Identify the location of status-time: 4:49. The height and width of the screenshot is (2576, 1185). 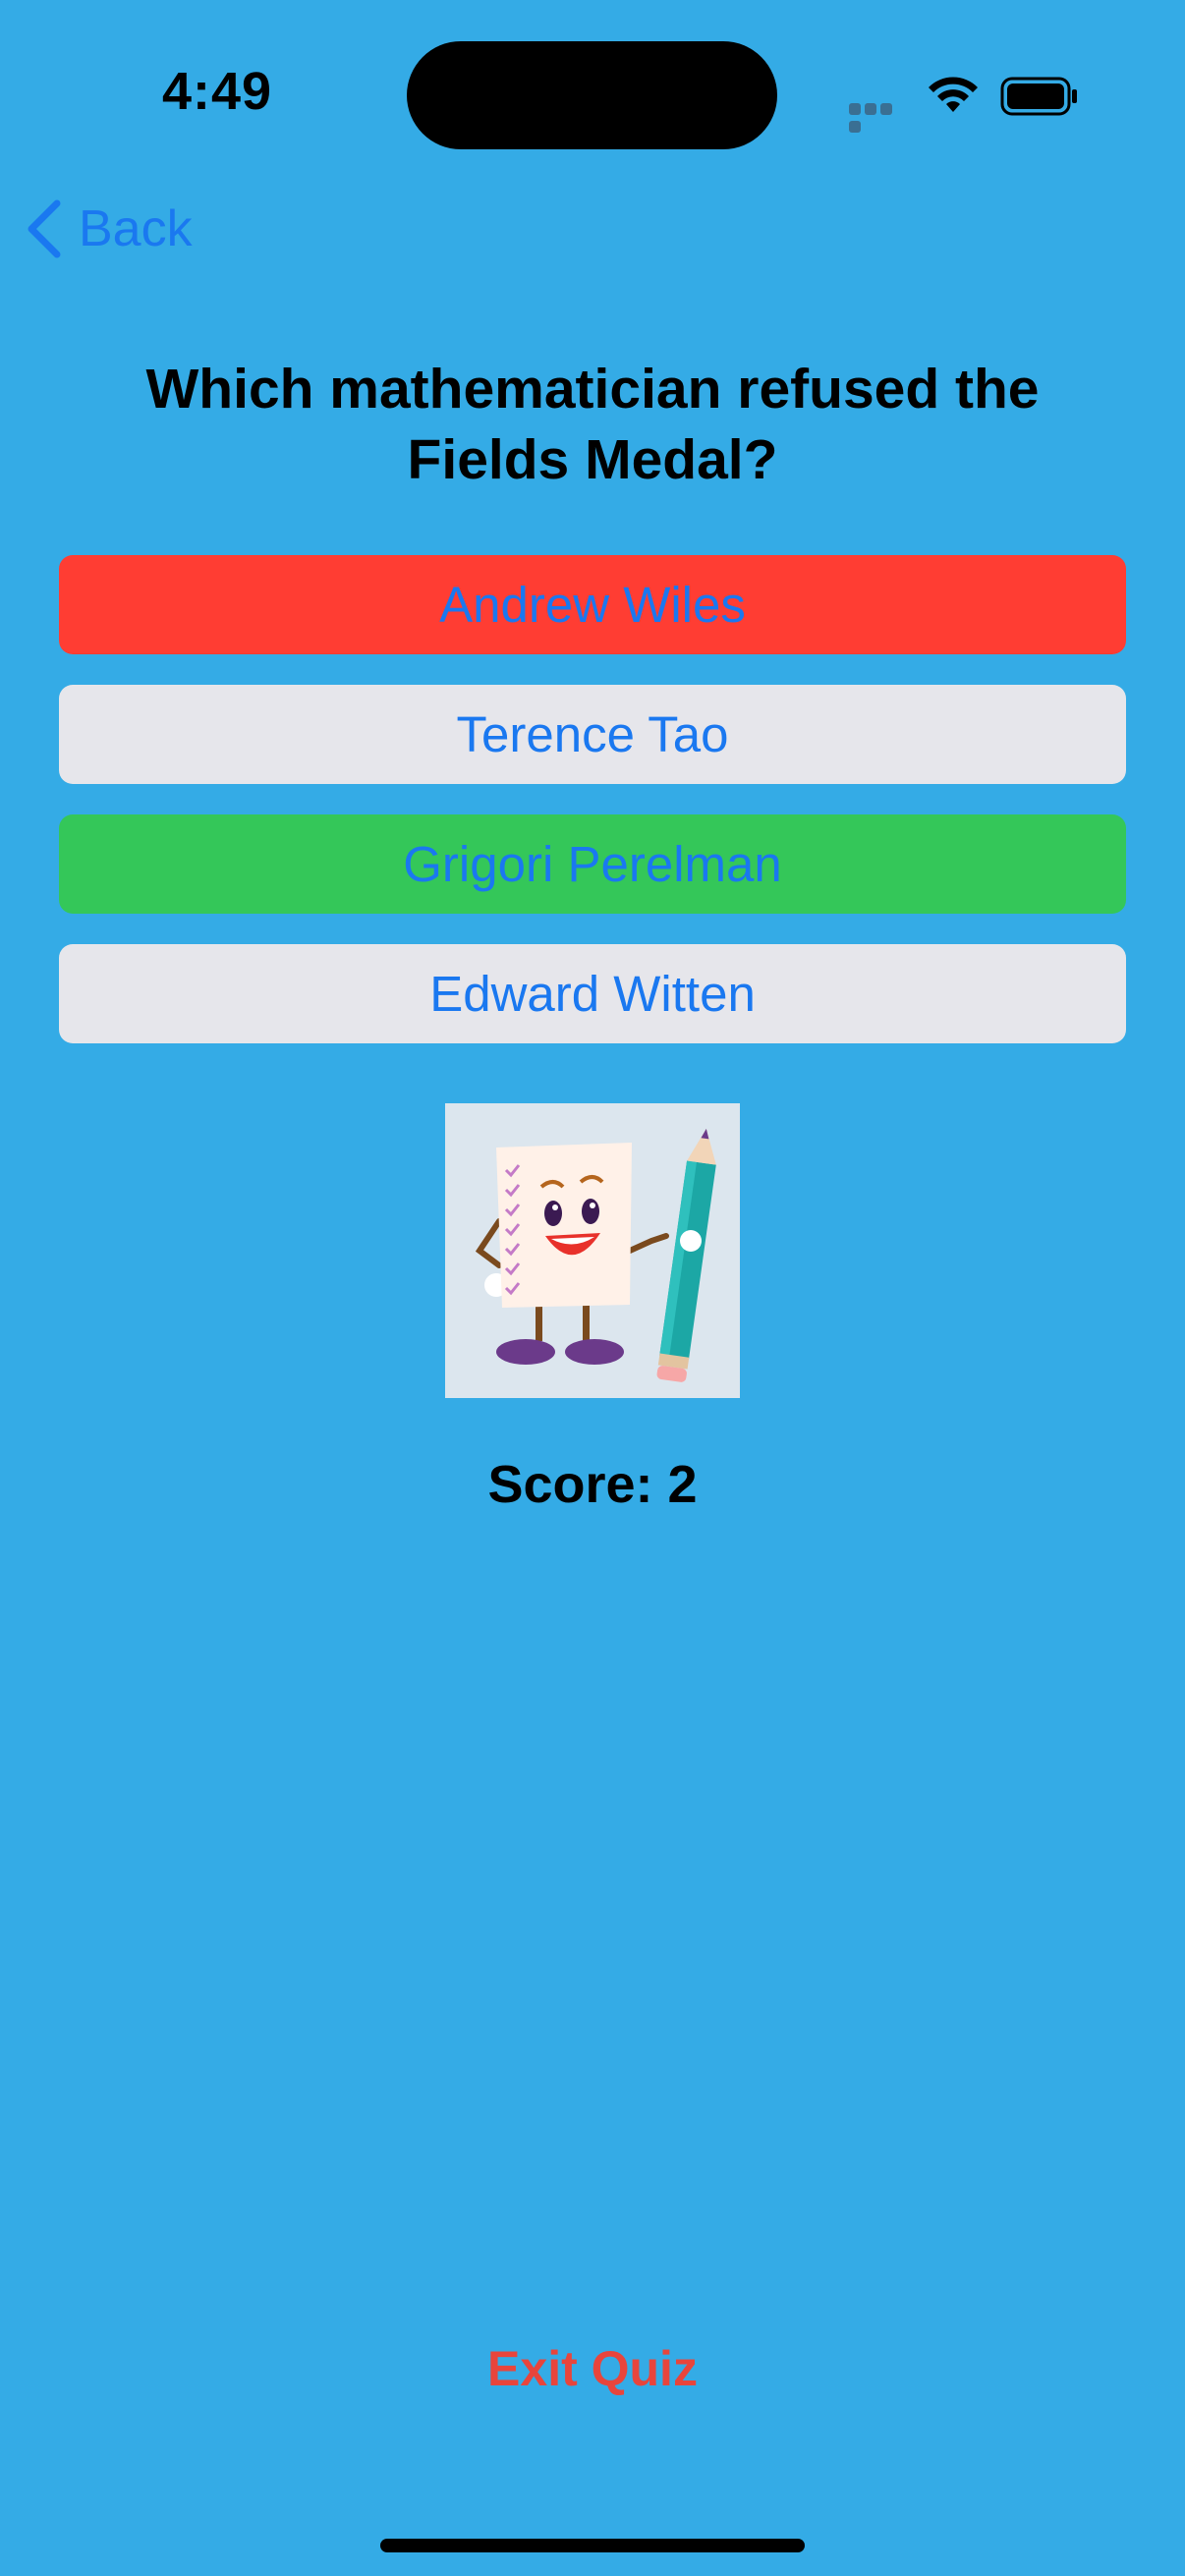
(217, 91).